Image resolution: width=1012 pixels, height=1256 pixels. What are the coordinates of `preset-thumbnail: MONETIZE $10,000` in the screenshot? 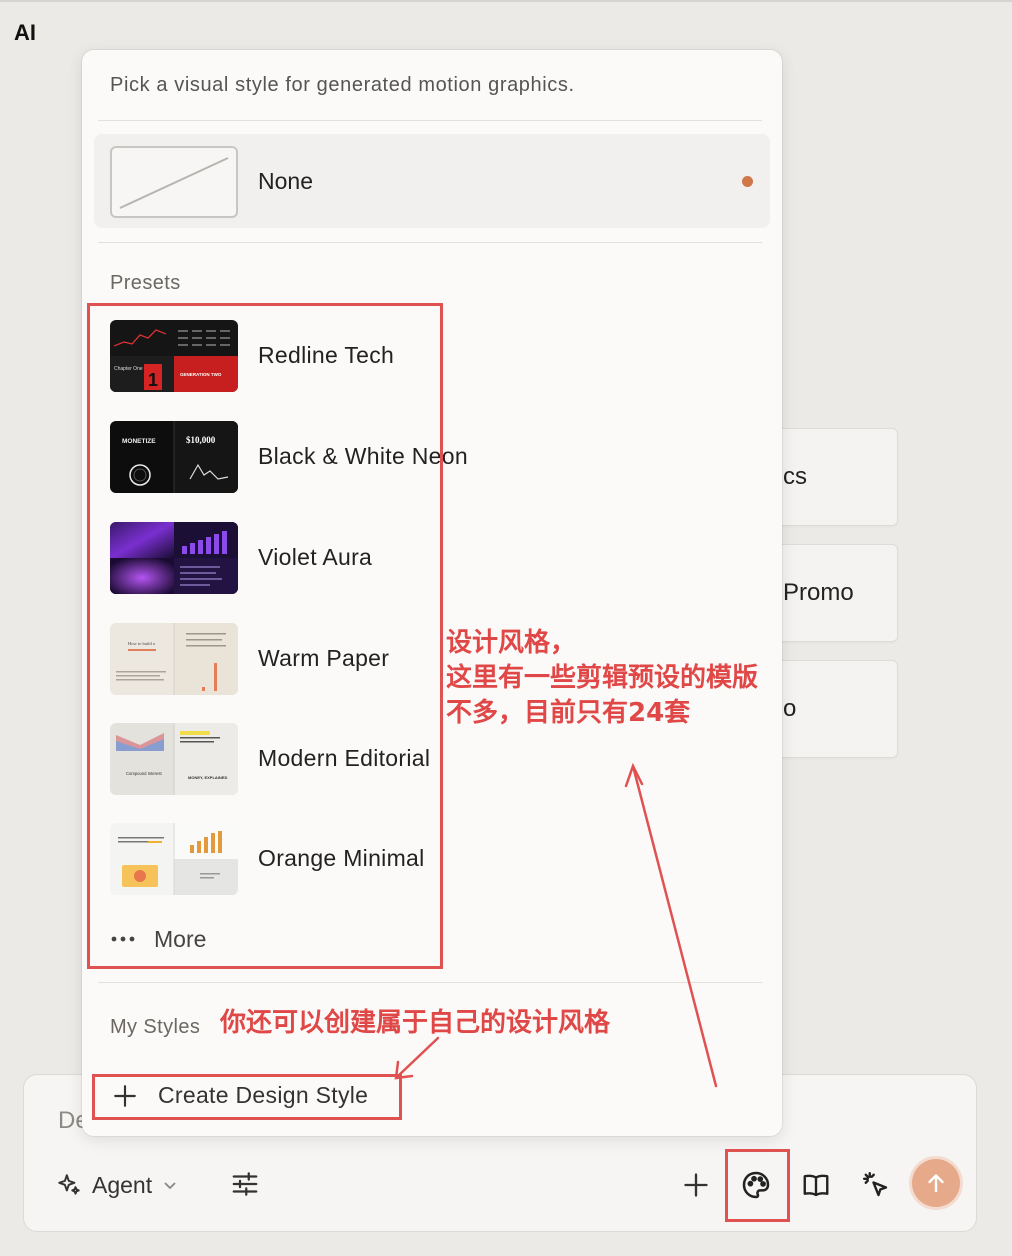 It's located at (174, 457).